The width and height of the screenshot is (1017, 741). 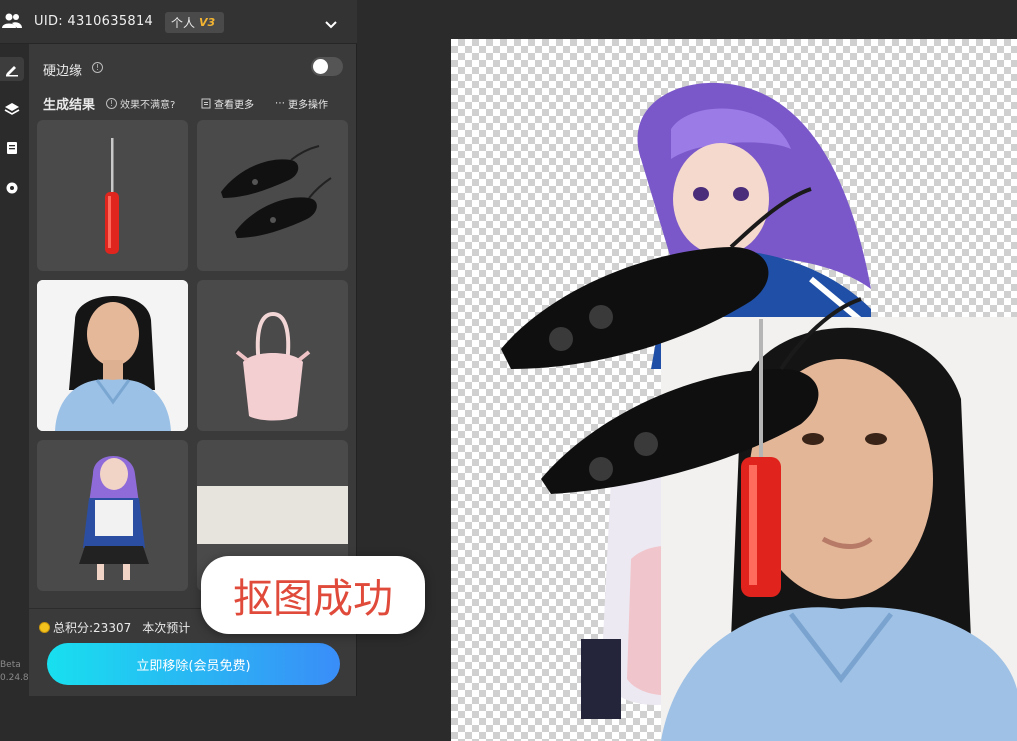 I want to click on result-thumbnail-anime-girl, so click(x=112, y=515).